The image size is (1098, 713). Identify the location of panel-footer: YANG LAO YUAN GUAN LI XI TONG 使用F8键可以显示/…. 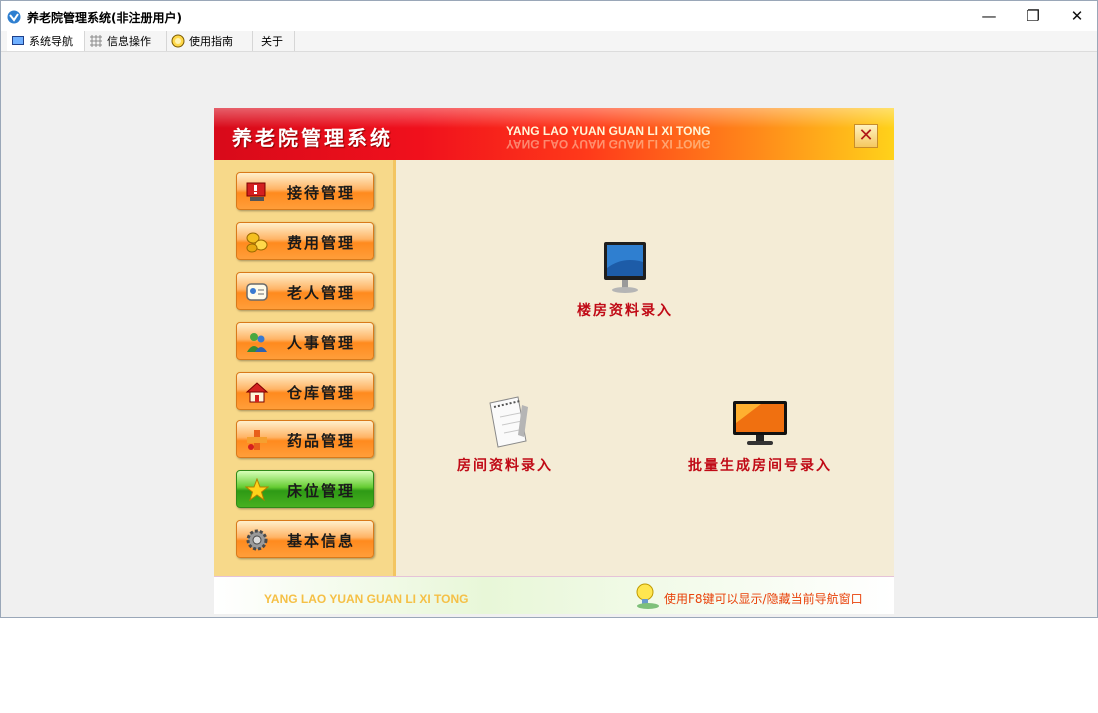
(554, 595).